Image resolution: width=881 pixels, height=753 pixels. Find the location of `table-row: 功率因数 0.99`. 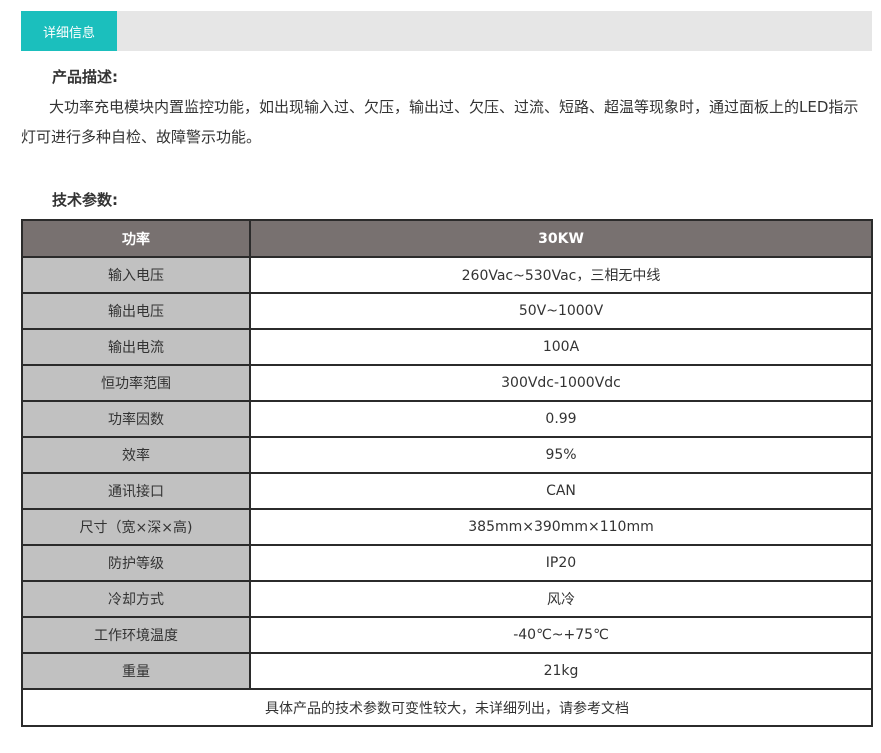

table-row: 功率因数 0.99 is located at coordinates (447, 419).